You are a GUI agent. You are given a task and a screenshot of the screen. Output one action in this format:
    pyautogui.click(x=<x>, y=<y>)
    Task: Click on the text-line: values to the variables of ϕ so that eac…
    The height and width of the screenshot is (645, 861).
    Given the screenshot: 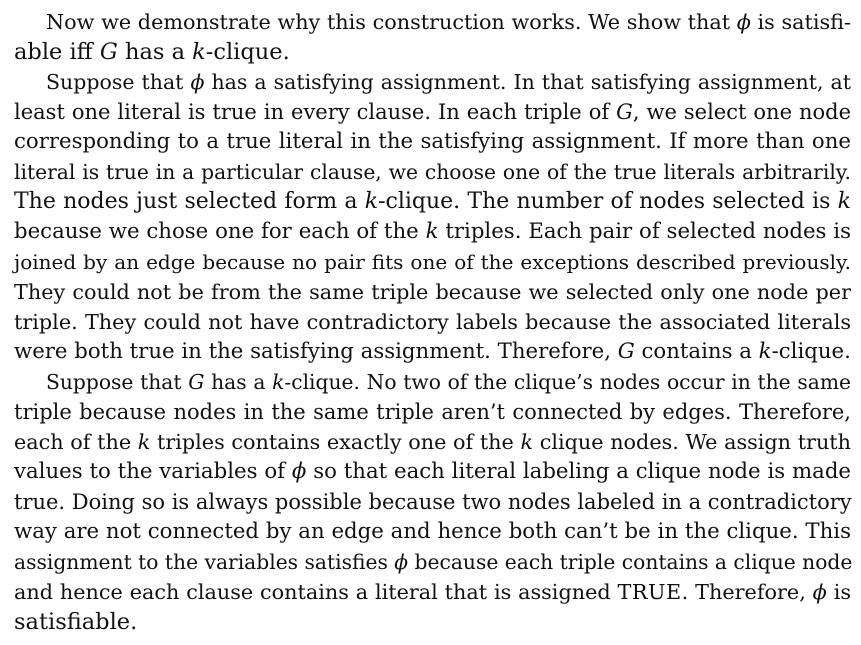 What is the action you would take?
    pyautogui.click(x=432, y=471)
    